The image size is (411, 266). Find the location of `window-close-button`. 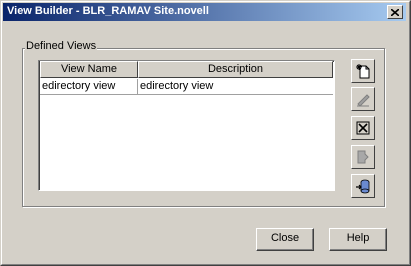

window-close-button is located at coordinates (395, 12).